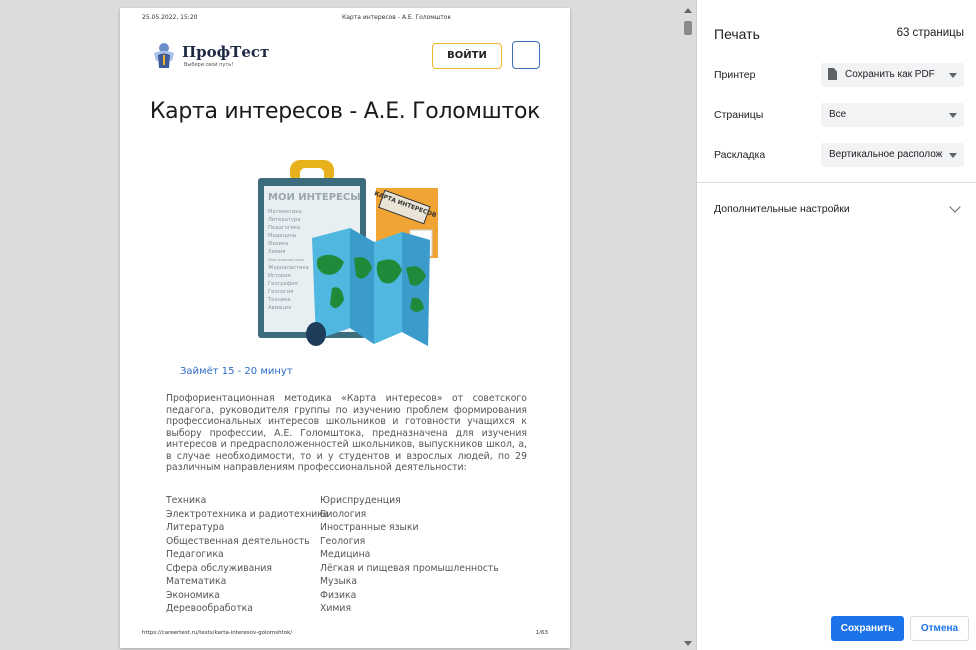 Image resolution: width=976 pixels, height=650 pixels. Describe the element at coordinates (360, 500) in the screenshot. I see `topic-item: Юриспруденция` at that location.